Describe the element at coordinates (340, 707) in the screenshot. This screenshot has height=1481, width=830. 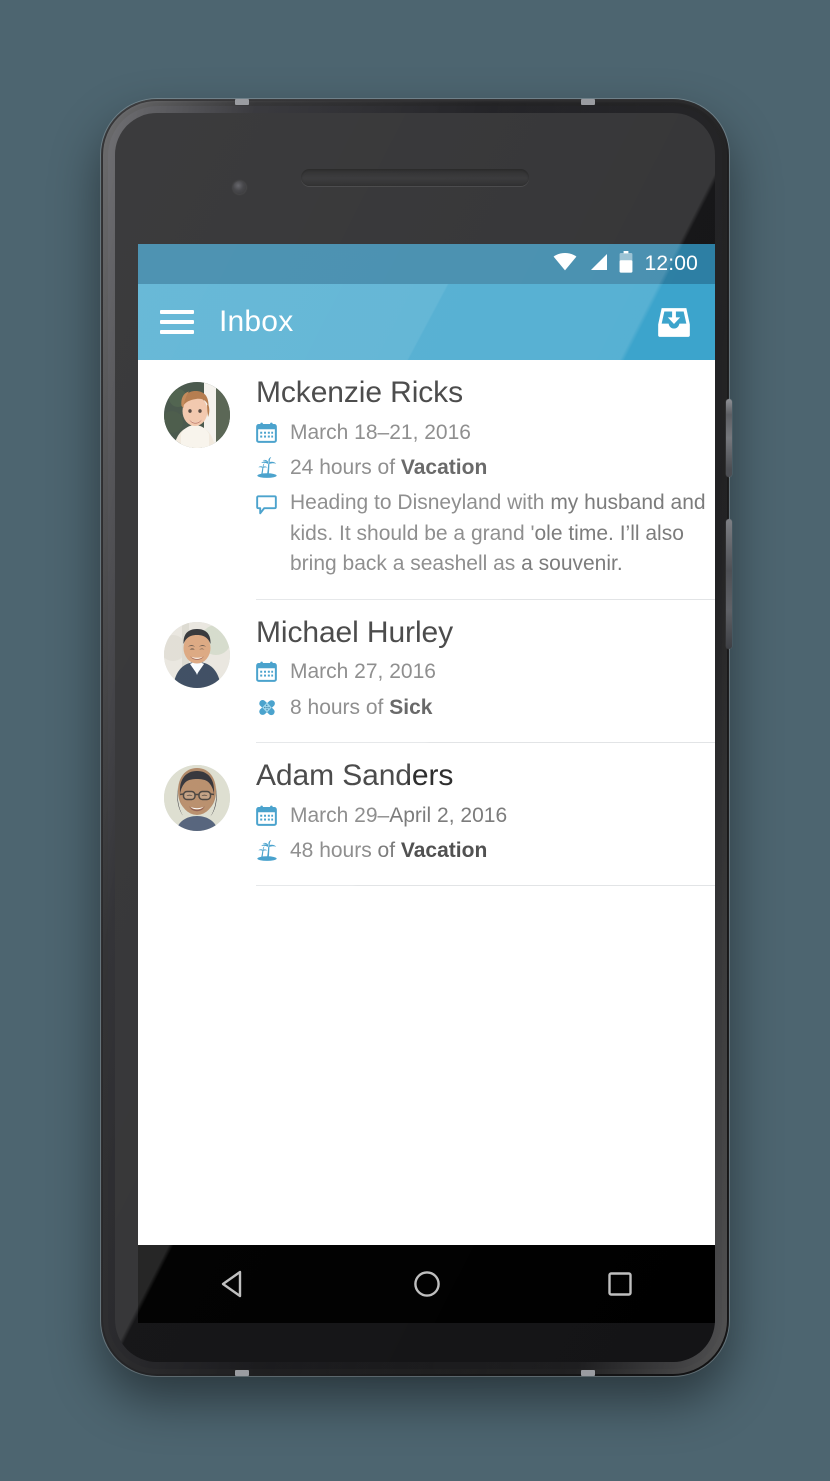
I see `entry-duration: 8 hours of` at that location.